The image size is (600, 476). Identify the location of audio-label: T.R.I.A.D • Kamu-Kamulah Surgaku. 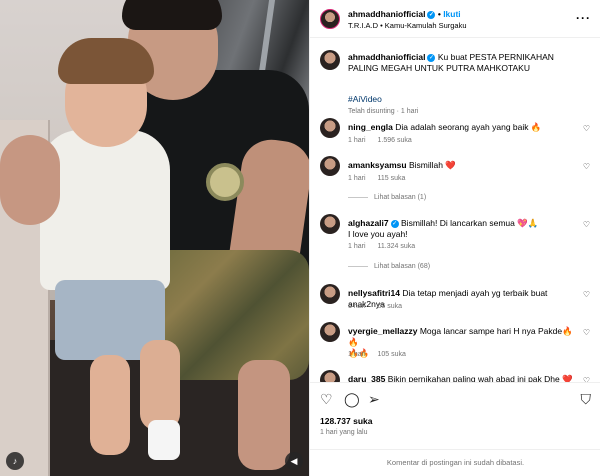
(407, 25).